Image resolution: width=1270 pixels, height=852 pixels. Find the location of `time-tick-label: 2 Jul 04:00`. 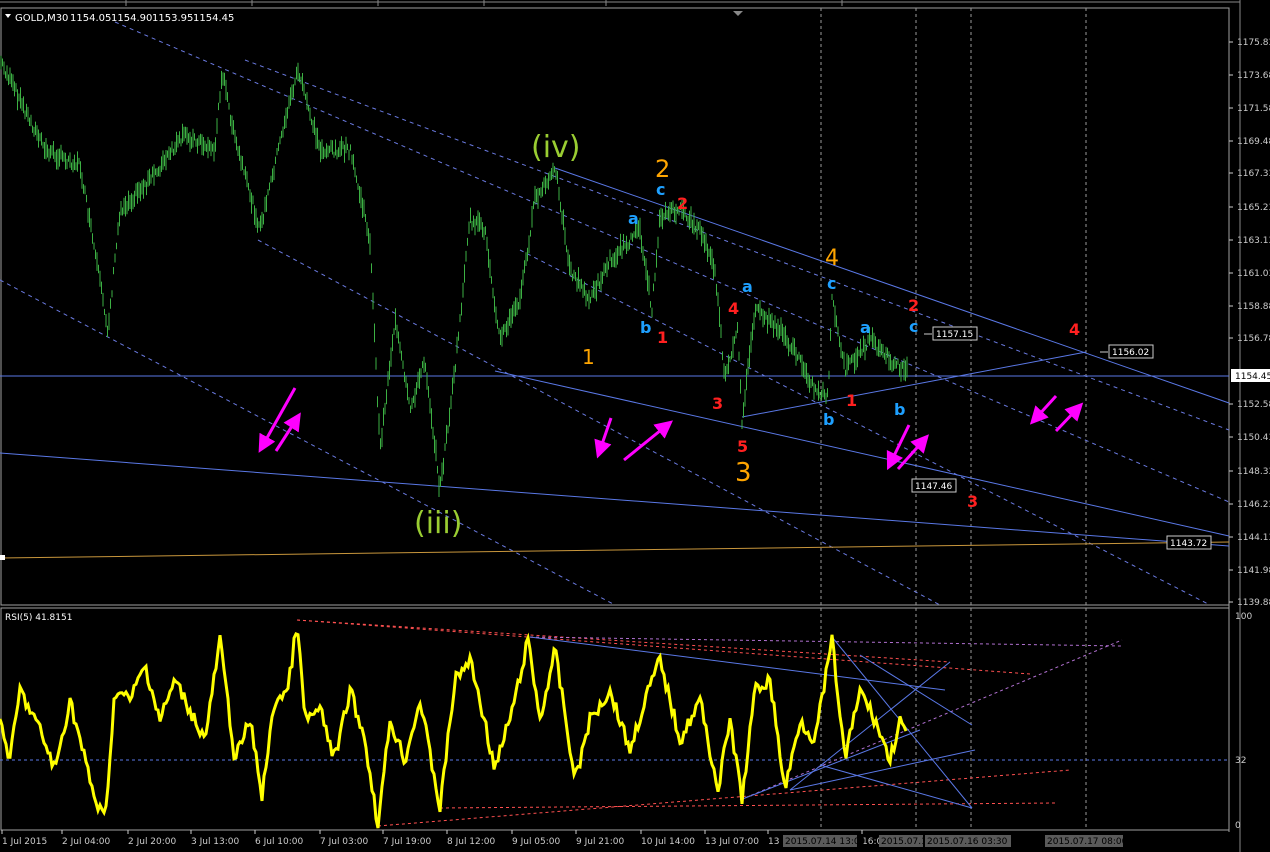

time-tick-label: 2 Jul 04:00 is located at coordinates (86, 842).